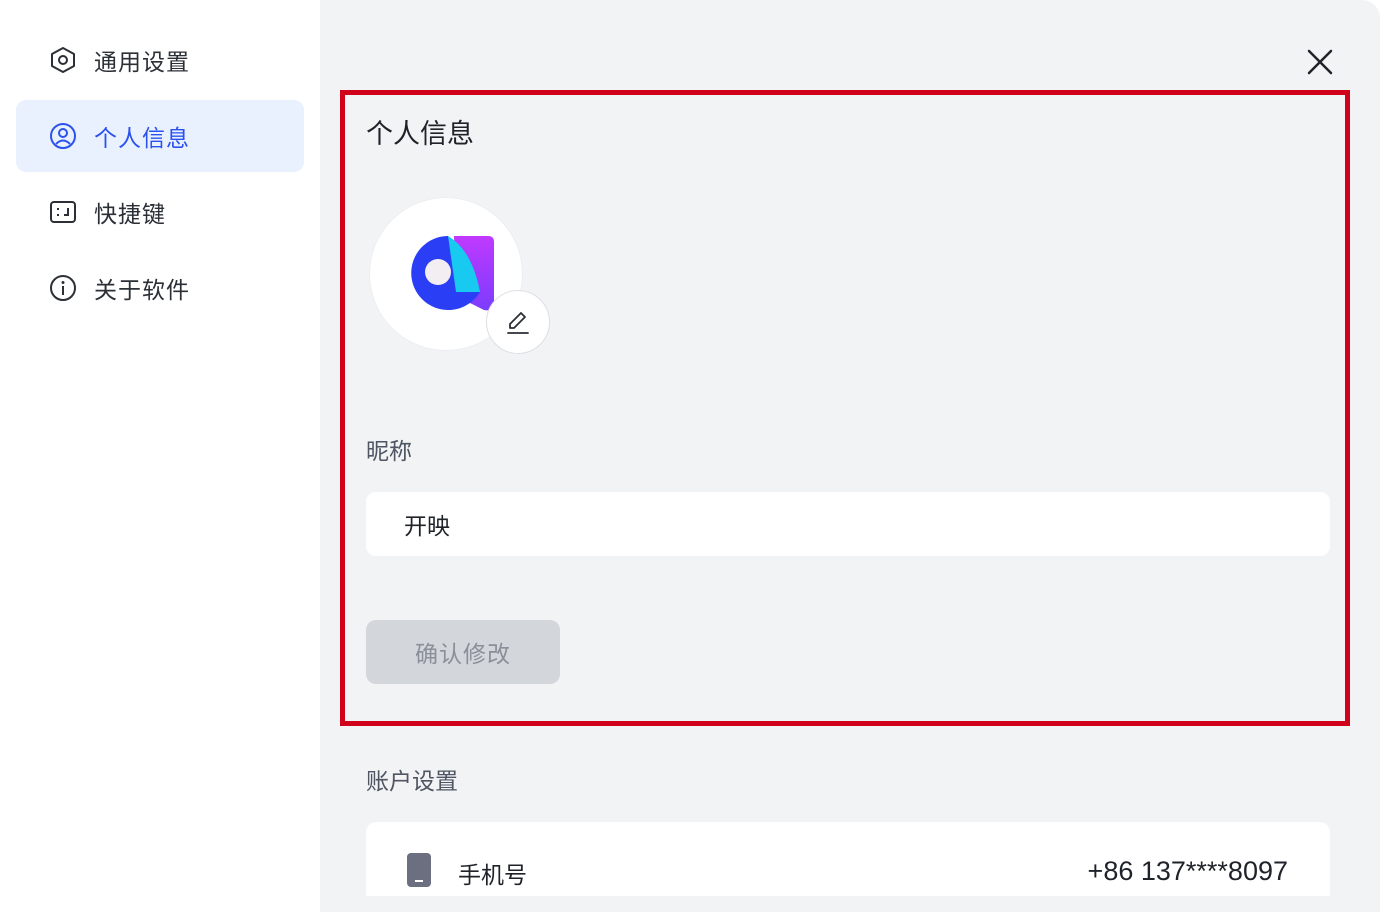 The width and height of the screenshot is (1380, 912). What do you see at coordinates (142, 63) in the screenshot?
I see `sidebar-item-label: 通用设置` at bounding box center [142, 63].